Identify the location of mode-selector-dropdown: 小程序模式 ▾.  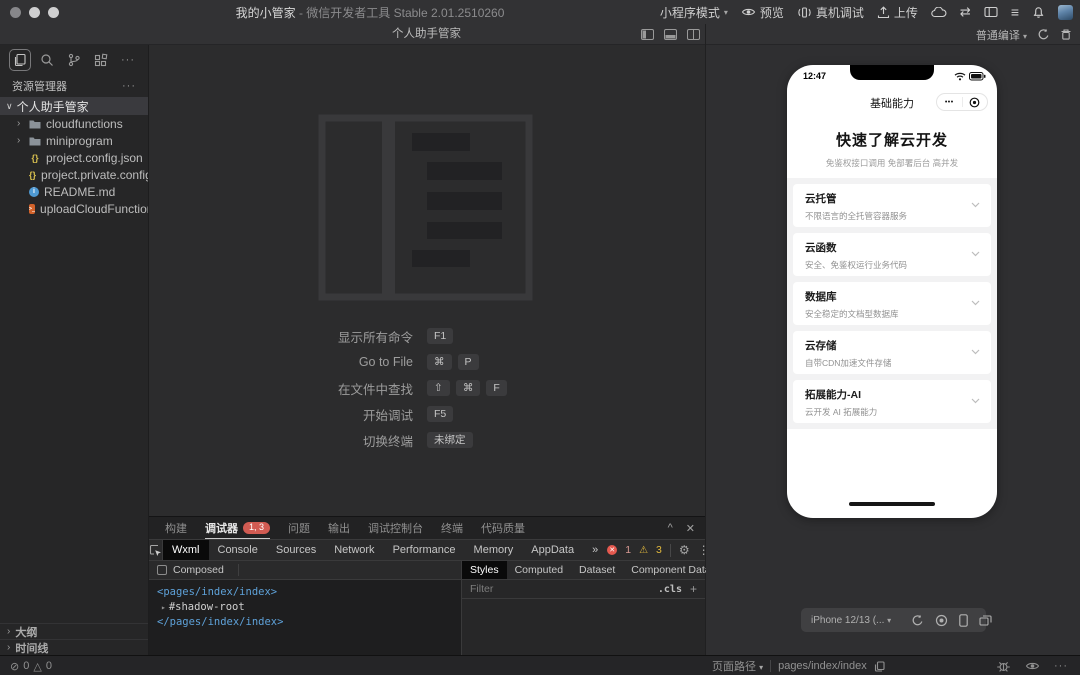
(694, 12).